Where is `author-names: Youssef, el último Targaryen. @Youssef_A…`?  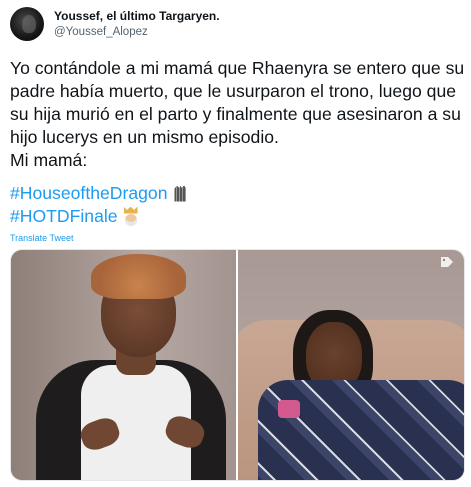 author-names: Youssef, el último Targaryen. @Youssef_A… is located at coordinates (137, 24).